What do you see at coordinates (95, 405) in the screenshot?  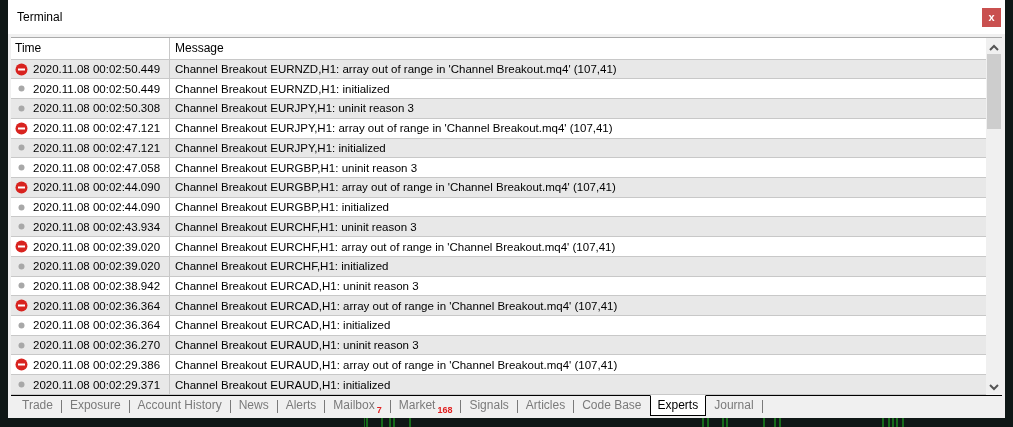 I see `tab: Exposure` at bounding box center [95, 405].